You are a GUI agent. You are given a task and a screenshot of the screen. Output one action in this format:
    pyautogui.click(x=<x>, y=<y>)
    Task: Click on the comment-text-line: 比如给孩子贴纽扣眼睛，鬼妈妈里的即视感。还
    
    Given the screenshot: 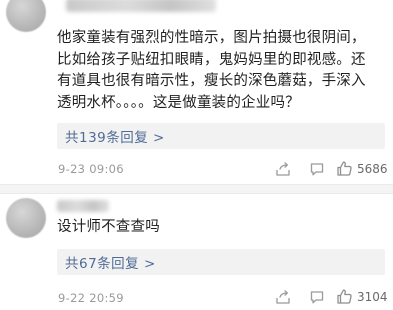 What is the action you would take?
    pyautogui.click(x=211, y=59)
    